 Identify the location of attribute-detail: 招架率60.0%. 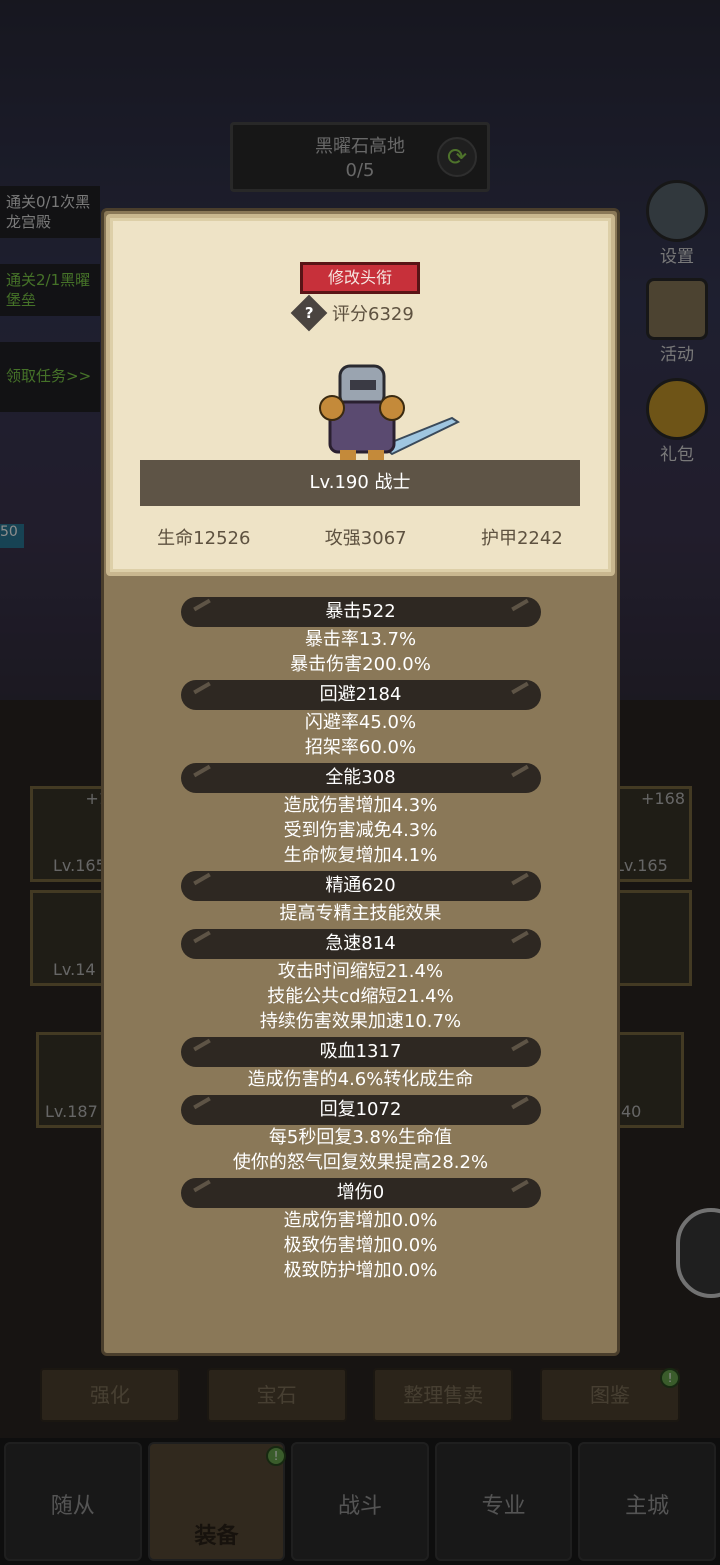
(360, 747).